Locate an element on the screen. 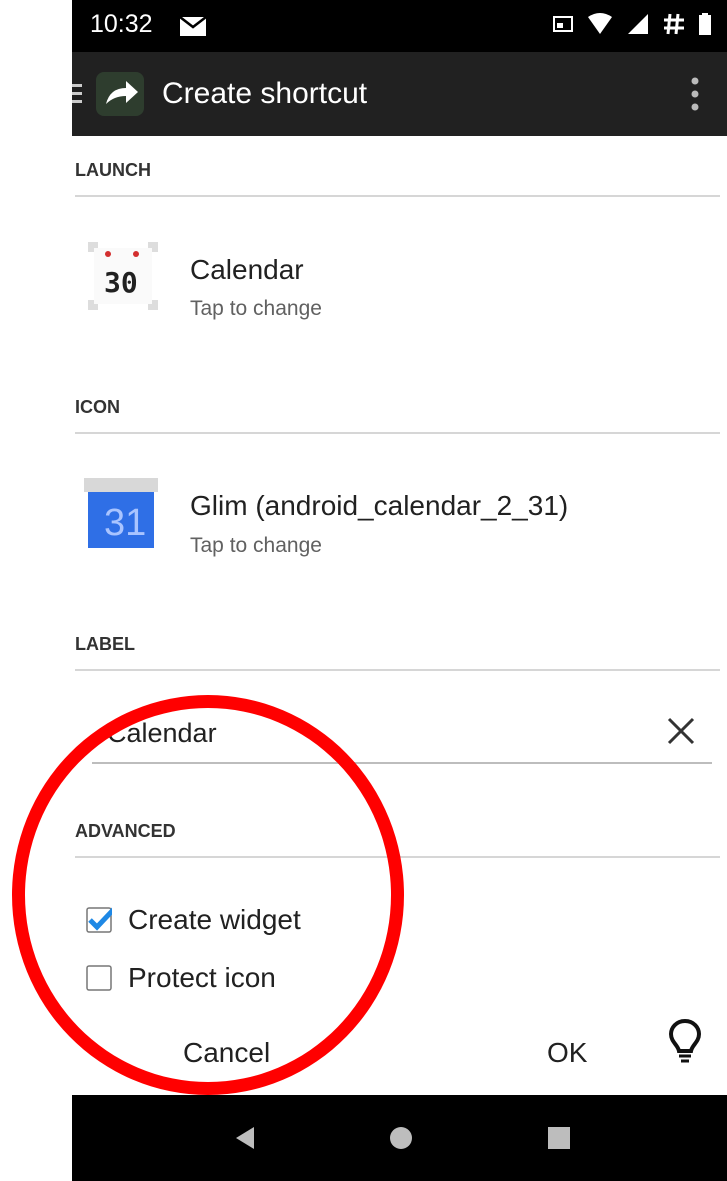 This screenshot has width=727, height=1181. wifi-icon is located at coordinates (600, 23).